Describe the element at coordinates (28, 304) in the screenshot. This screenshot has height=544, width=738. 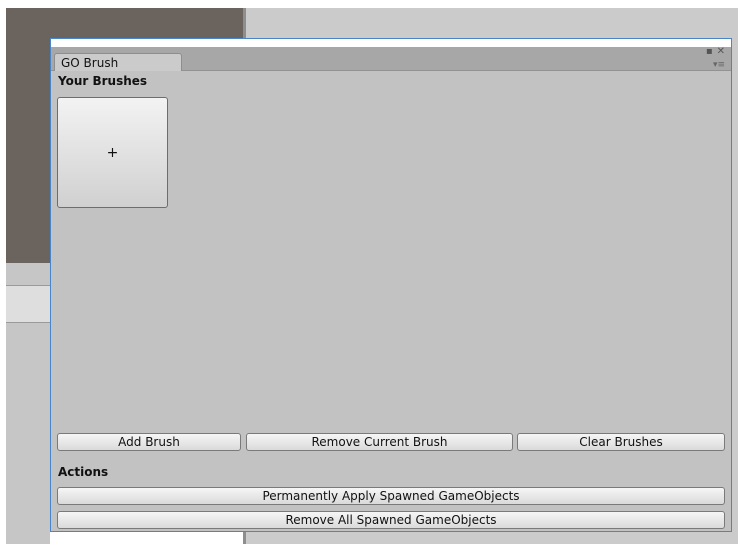
I see `left-panel-strip` at that location.